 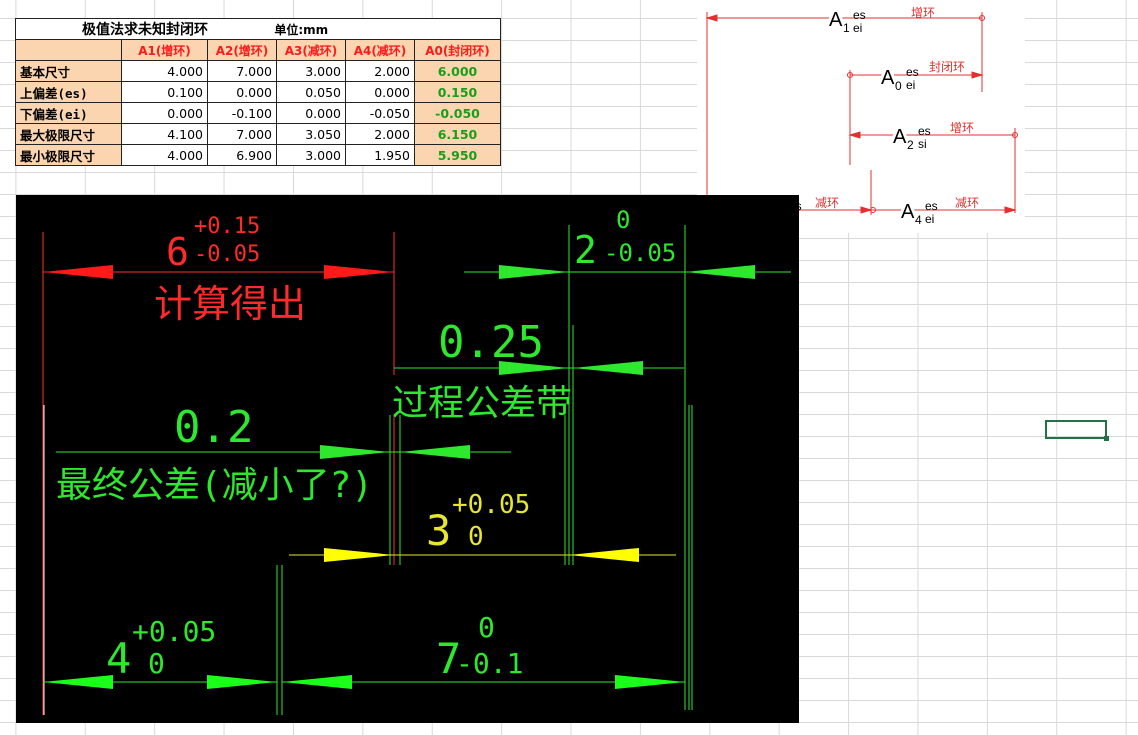 What do you see at coordinates (457, 71) in the screenshot?
I see `result-cell: 6.000` at bounding box center [457, 71].